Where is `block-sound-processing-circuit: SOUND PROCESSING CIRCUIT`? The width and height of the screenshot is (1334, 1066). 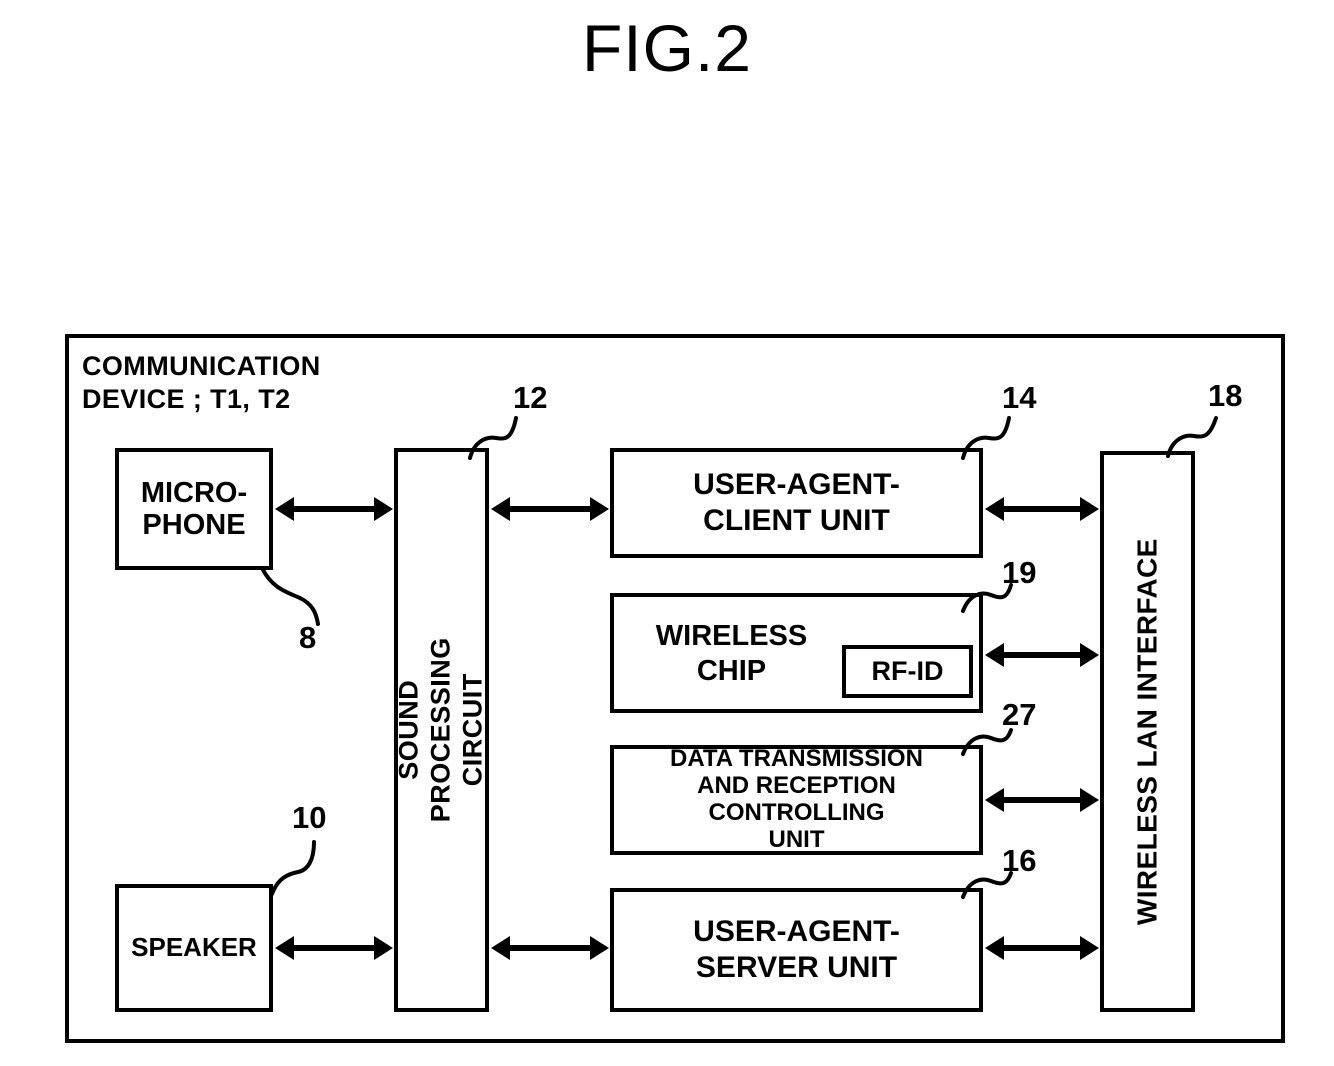
block-sound-processing-circuit: SOUND PROCESSING CIRCUIT is located at coordinates (441, 730).